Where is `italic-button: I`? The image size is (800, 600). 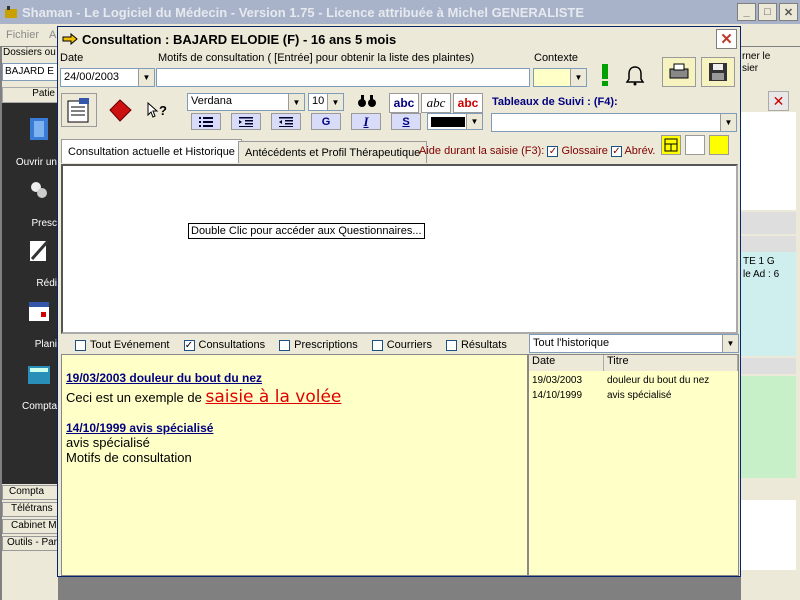 italic-button: I is located at coordinates (366, 121).